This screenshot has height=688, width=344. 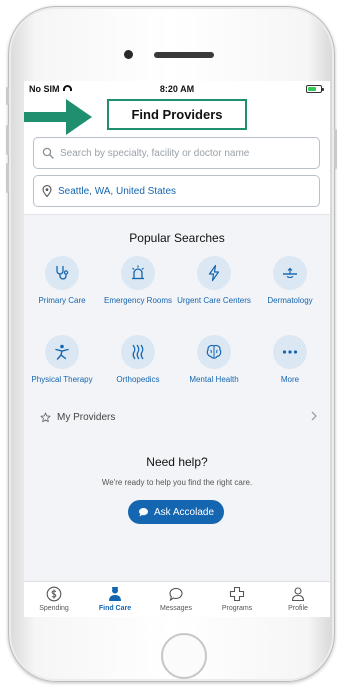 I want to click on volume-up-button, so click(x=7, y=140).